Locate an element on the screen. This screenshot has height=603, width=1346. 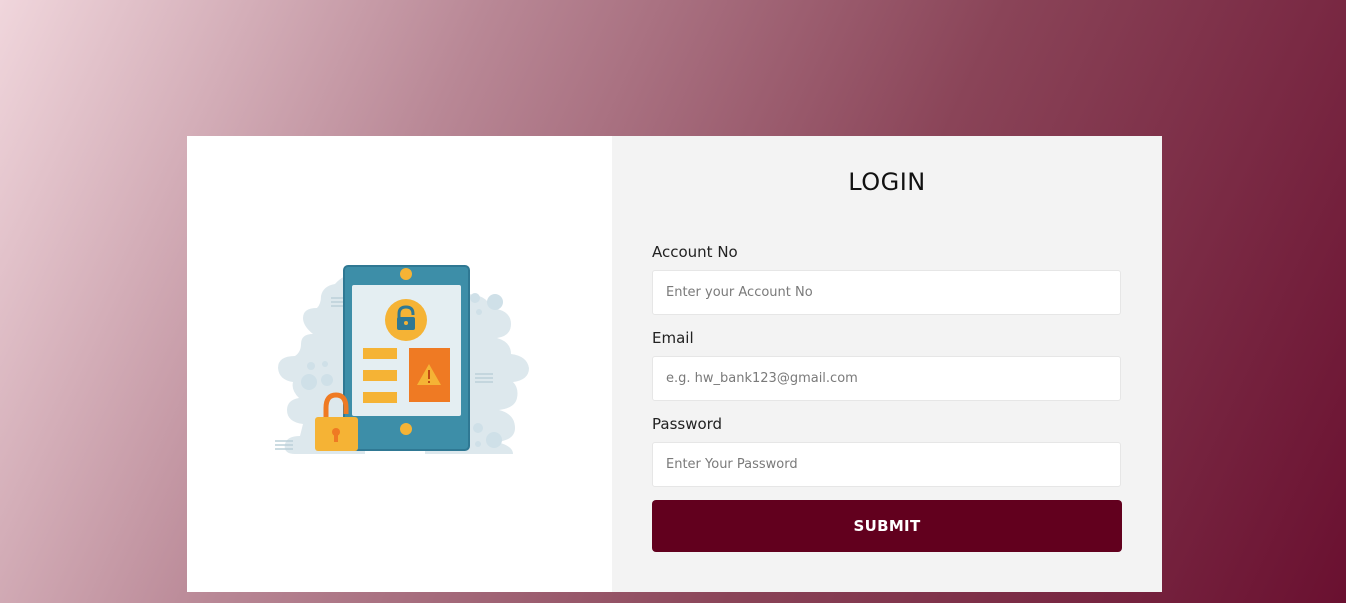
phone-security-illustration-icon is located at coordinates (402, 359).